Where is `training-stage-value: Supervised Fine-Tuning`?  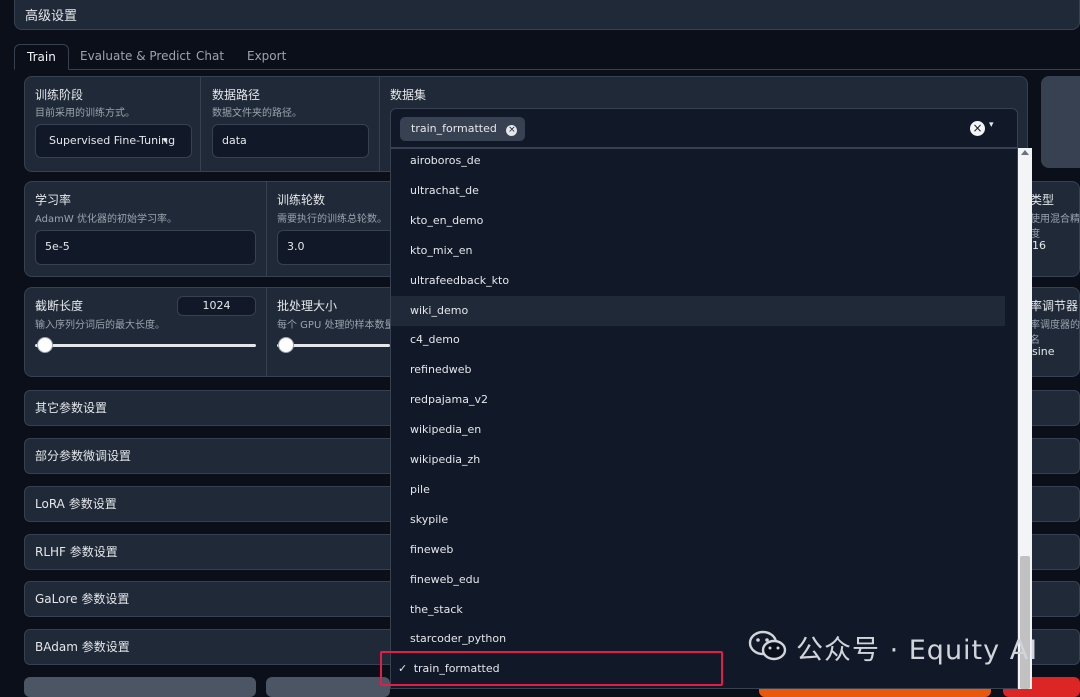 training-stage-value: Supervised Fine-Tuning is located at coordinates (112, 140).